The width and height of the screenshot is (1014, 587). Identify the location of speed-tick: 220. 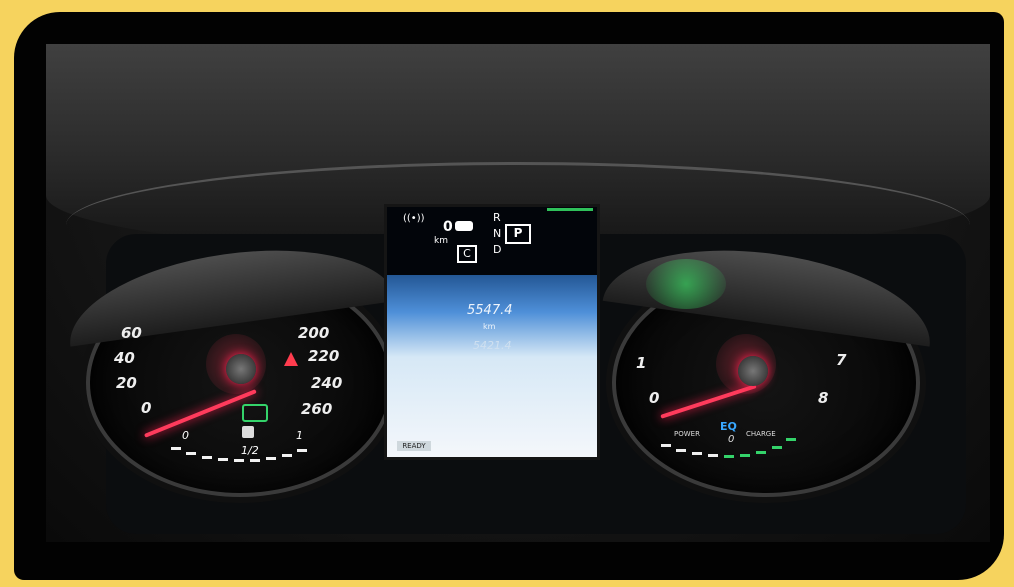
(324, 356).